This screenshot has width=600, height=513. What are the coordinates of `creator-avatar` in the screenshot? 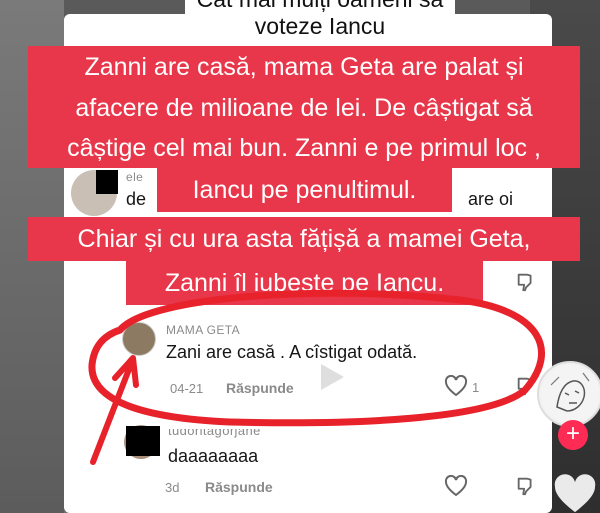 It's located at (568, 394).